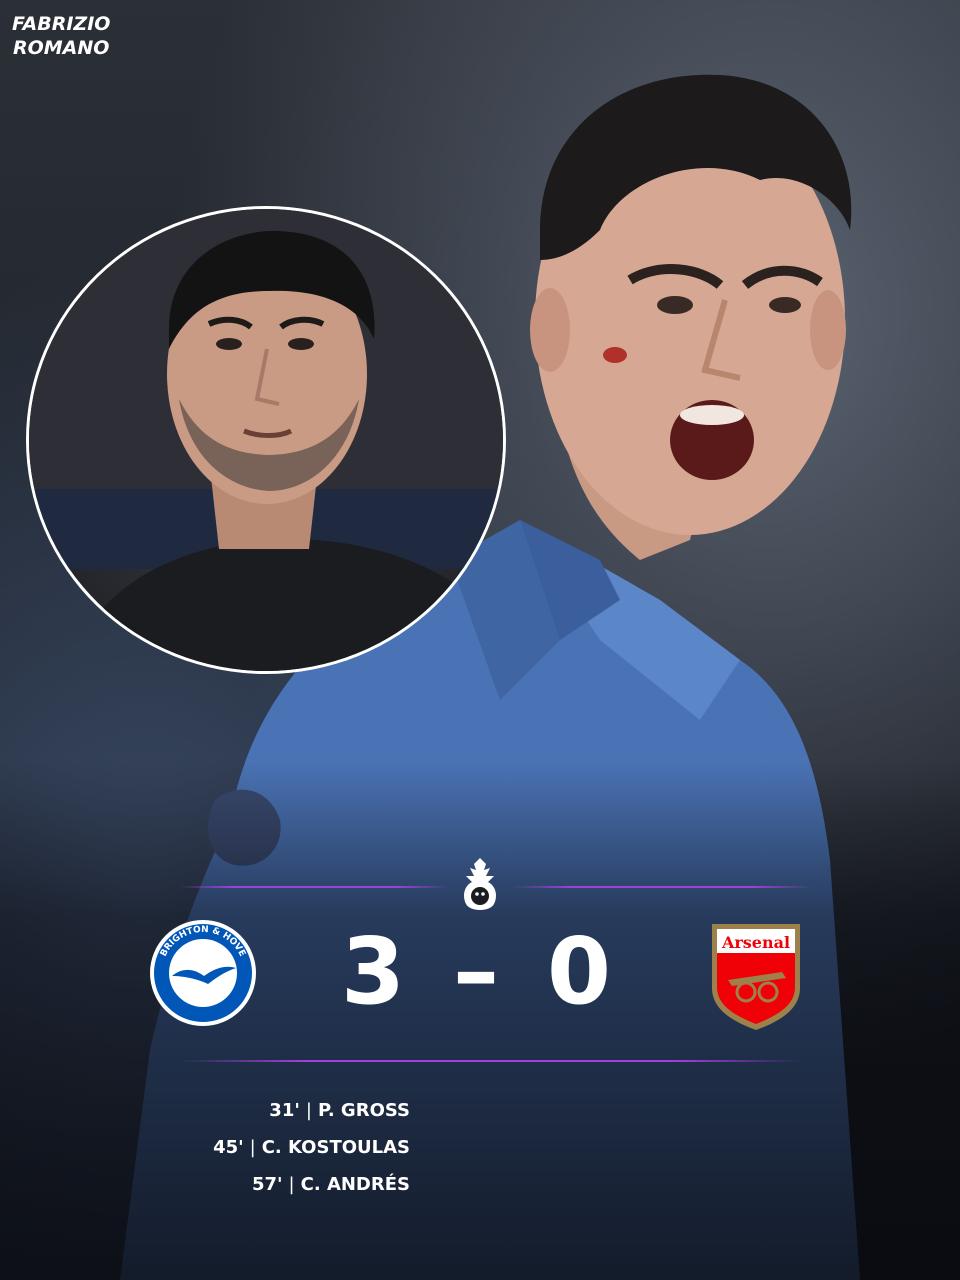 The height and width of the screenshot is (1280, 960). I want to click on away-crest-text: Arsenal, so click(755, 942).